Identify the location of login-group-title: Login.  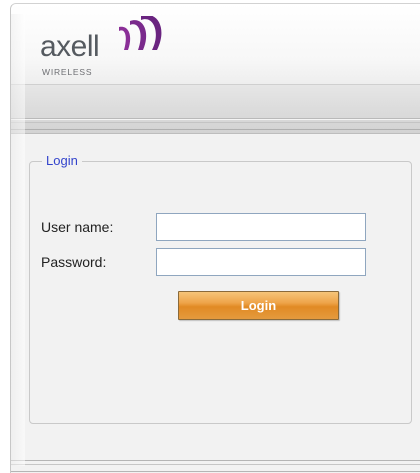
(62, 161).